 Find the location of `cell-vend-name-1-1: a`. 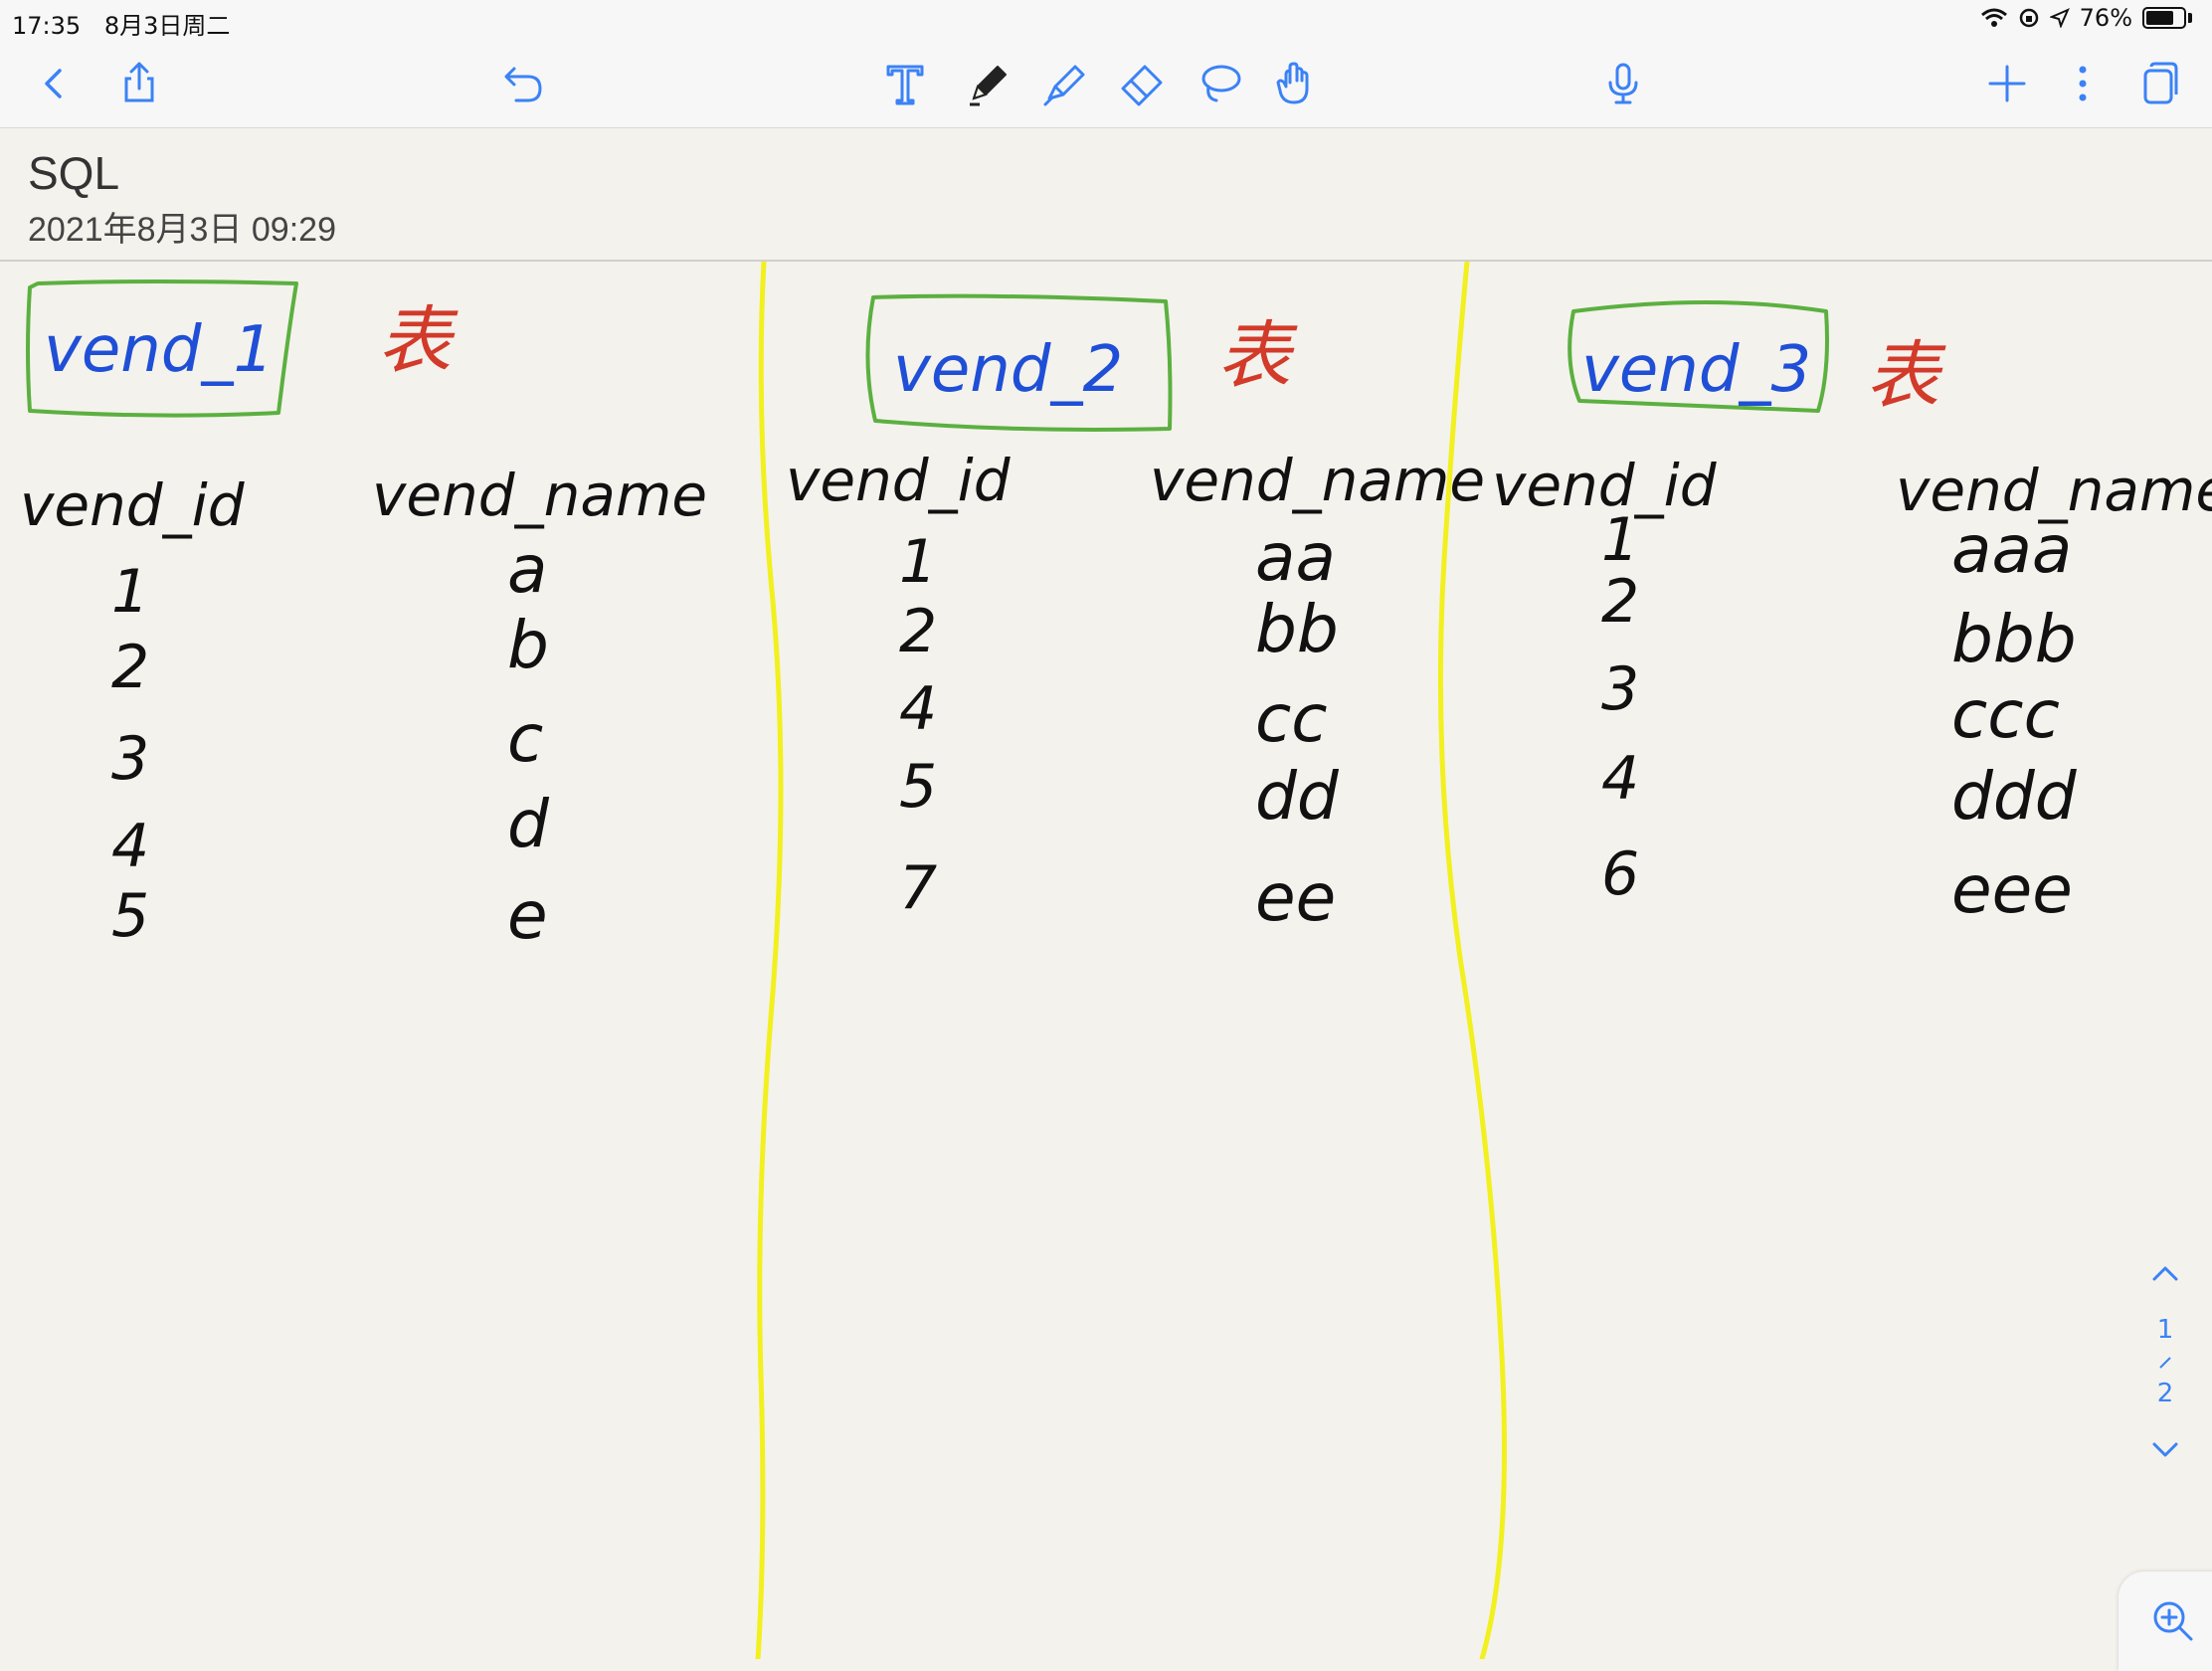

cell-vend-name-1-1: a is located at coordinates (527, 569).